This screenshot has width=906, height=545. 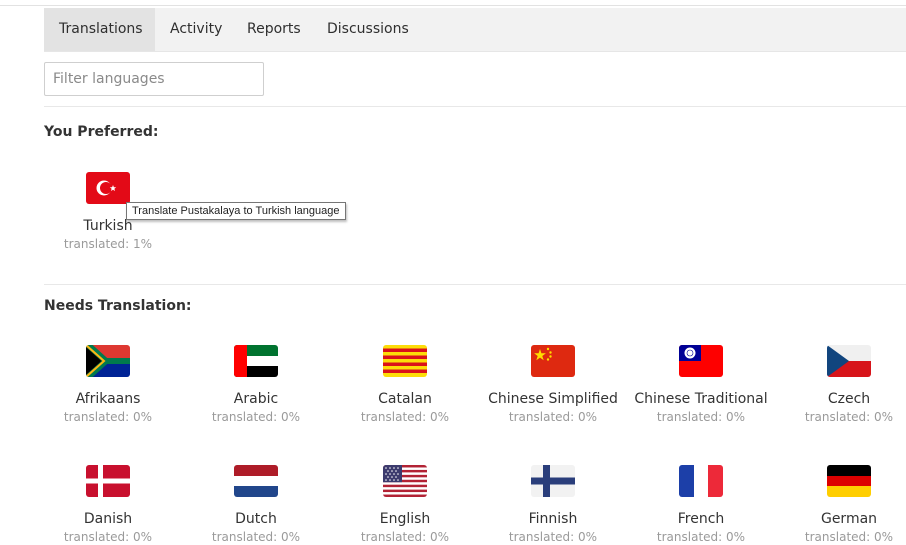 I want to click on usa-flag-icon, so click(x=405, y=481).